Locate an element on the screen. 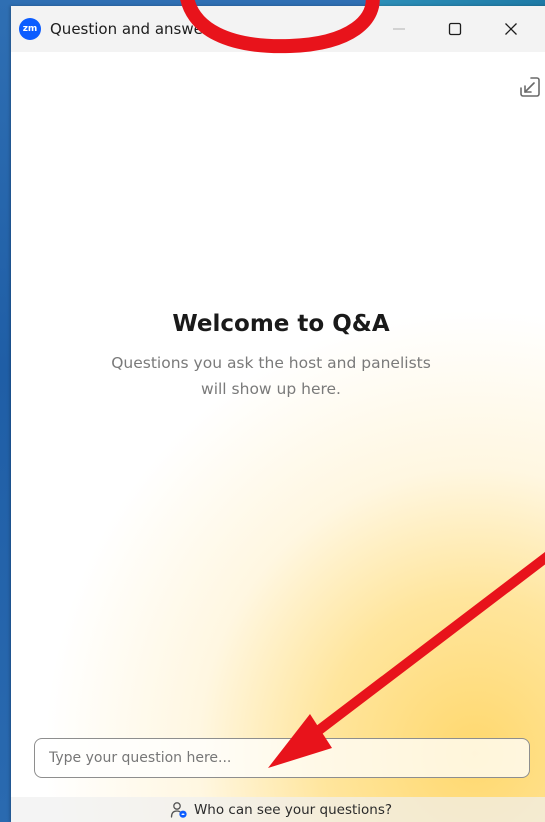  welcome-subtitle-line-1: Questions you ask the host and panelists is located at coordinates (271, 363).